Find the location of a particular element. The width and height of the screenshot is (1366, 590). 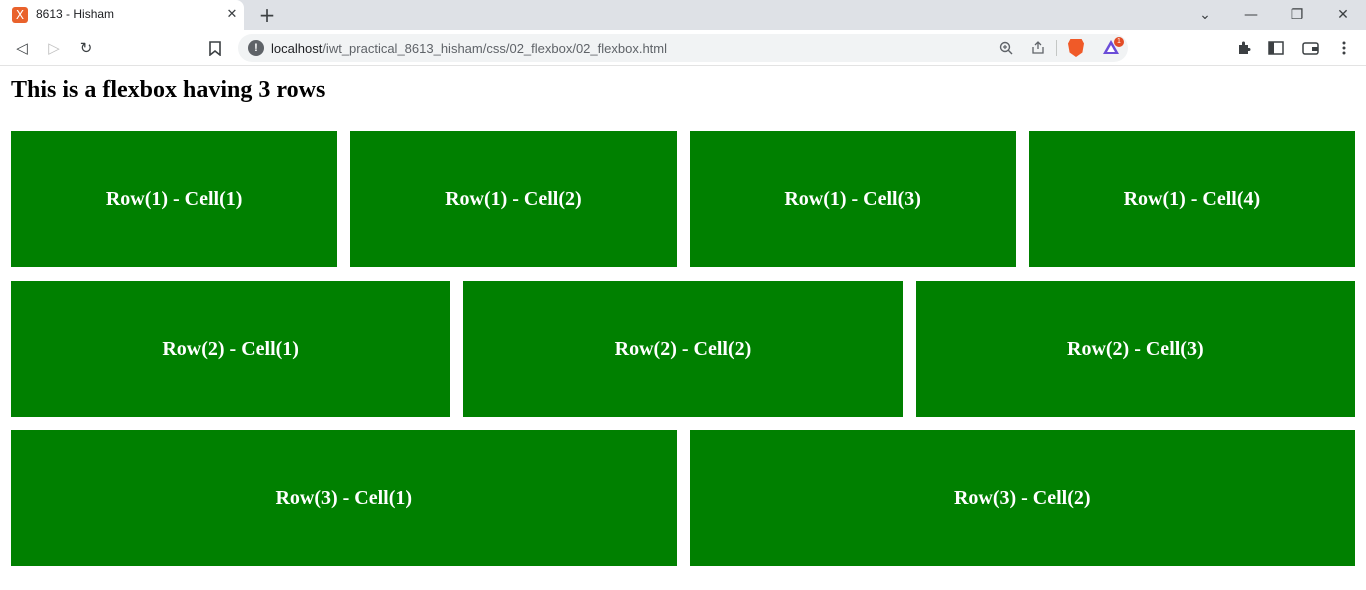

tab-title: 8613 - Hisham is located at coordinates (75, 14).